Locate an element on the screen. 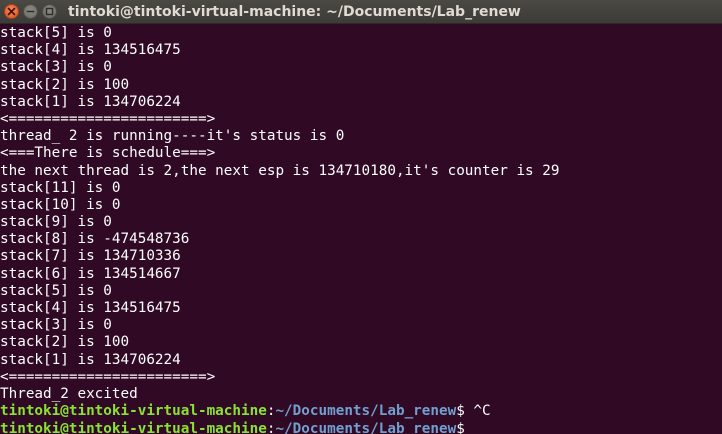 The image size is (722, 434). output-line: Thread_2 excited is located at coordinates (69, 393).